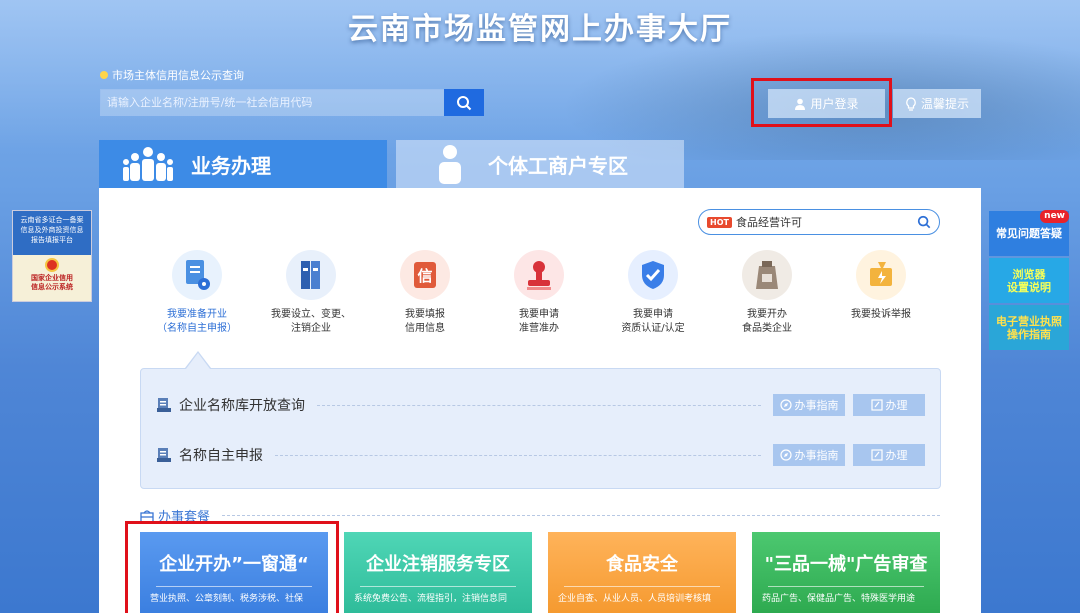 Image resolution: width=1080 pixels, height=613 pixels. I want to click on service-food-business: 我要开办 食品类企业, so click(767, 293).